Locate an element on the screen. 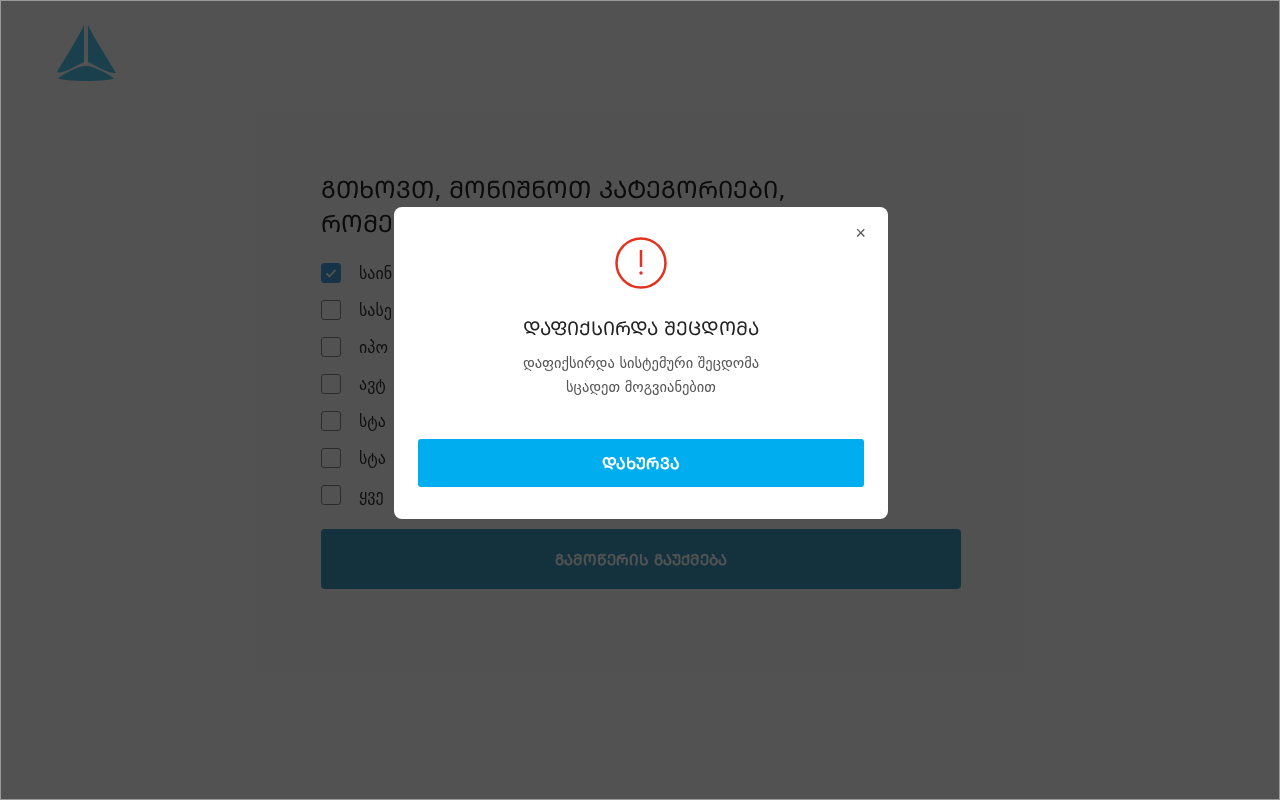 The width and height of the screenshot is (1280, 800). logo-icon is located at coordinates (86, 53).